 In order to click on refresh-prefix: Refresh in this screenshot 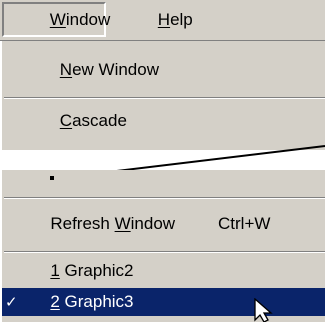, I will do `click(82, 223)`.